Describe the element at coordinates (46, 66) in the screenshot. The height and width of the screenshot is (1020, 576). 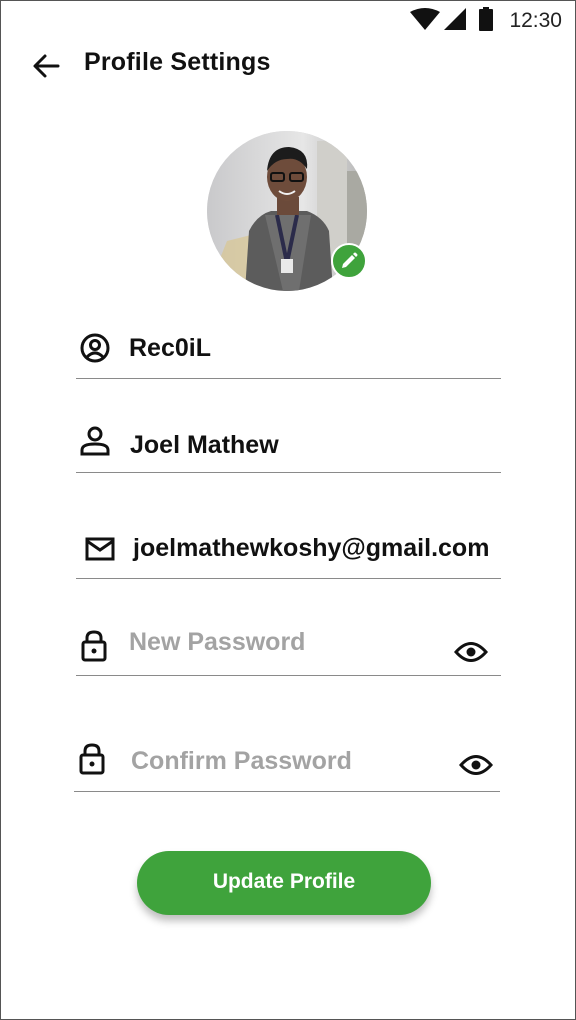
I see `arrow-back-icon` at that location.